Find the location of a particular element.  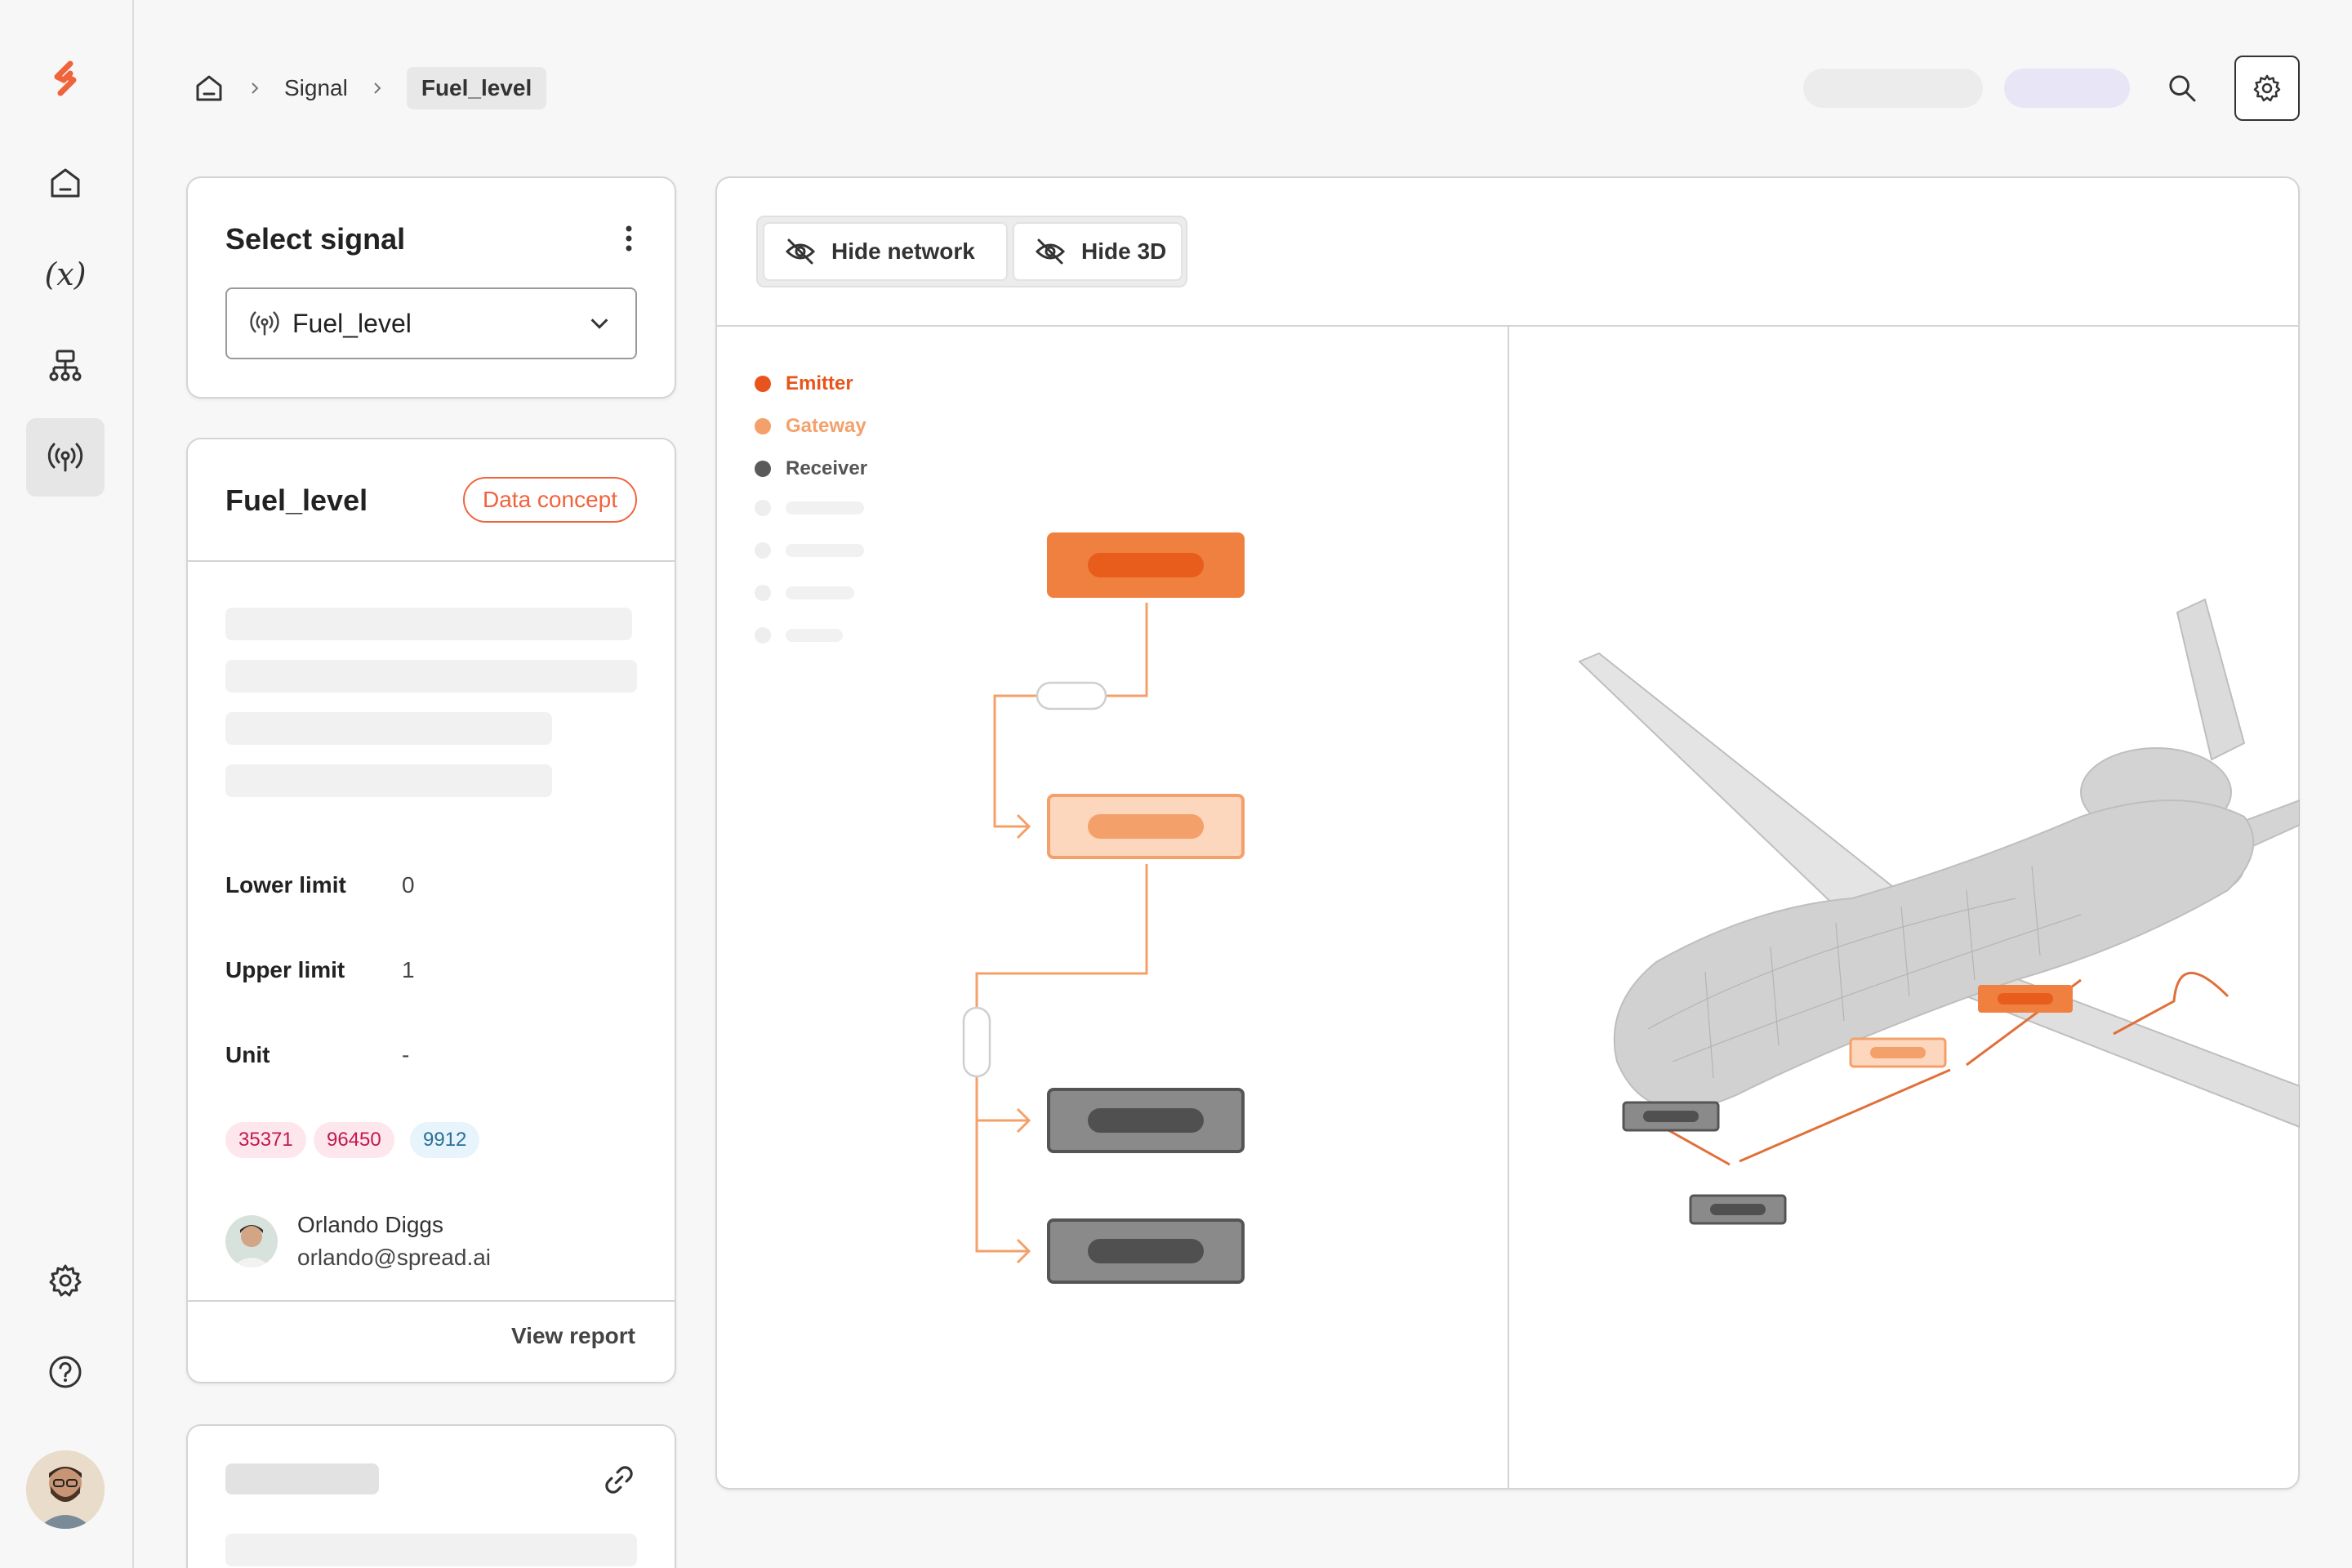

sidebar-item-signals is located at coordinates (65, 458).